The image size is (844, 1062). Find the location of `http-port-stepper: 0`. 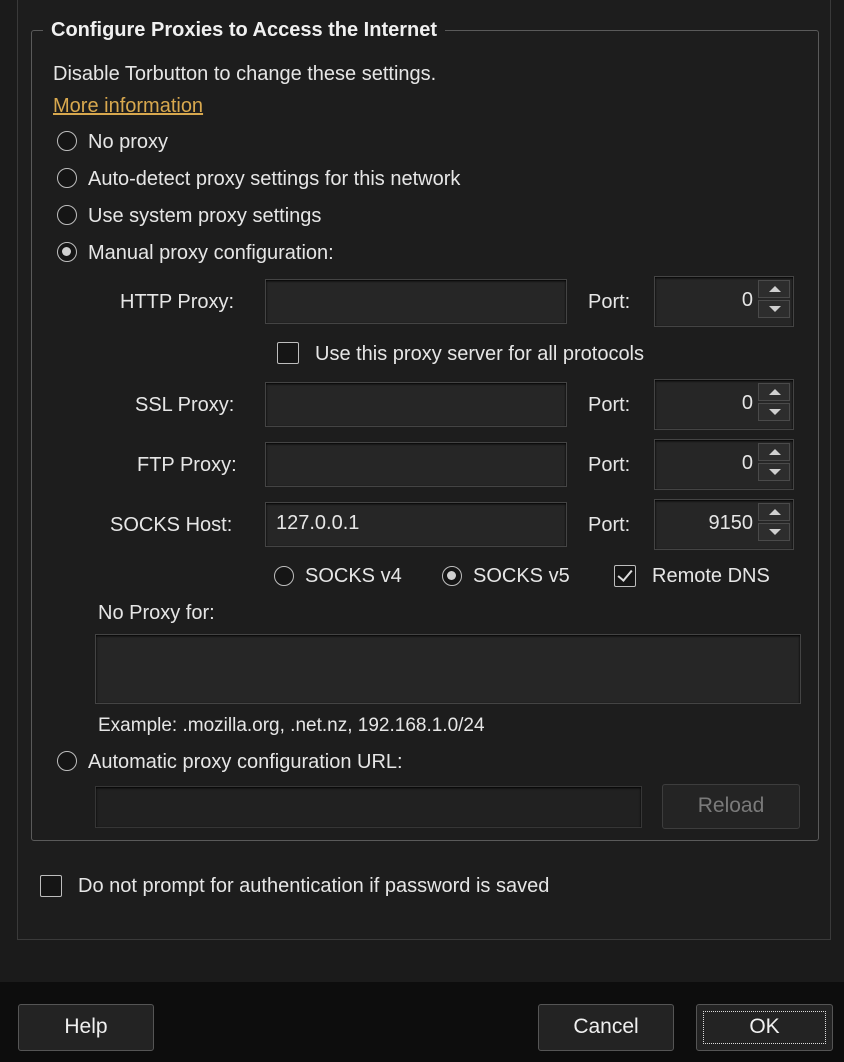

http-port-stepper: 0 is located at coordinates (724, 301).